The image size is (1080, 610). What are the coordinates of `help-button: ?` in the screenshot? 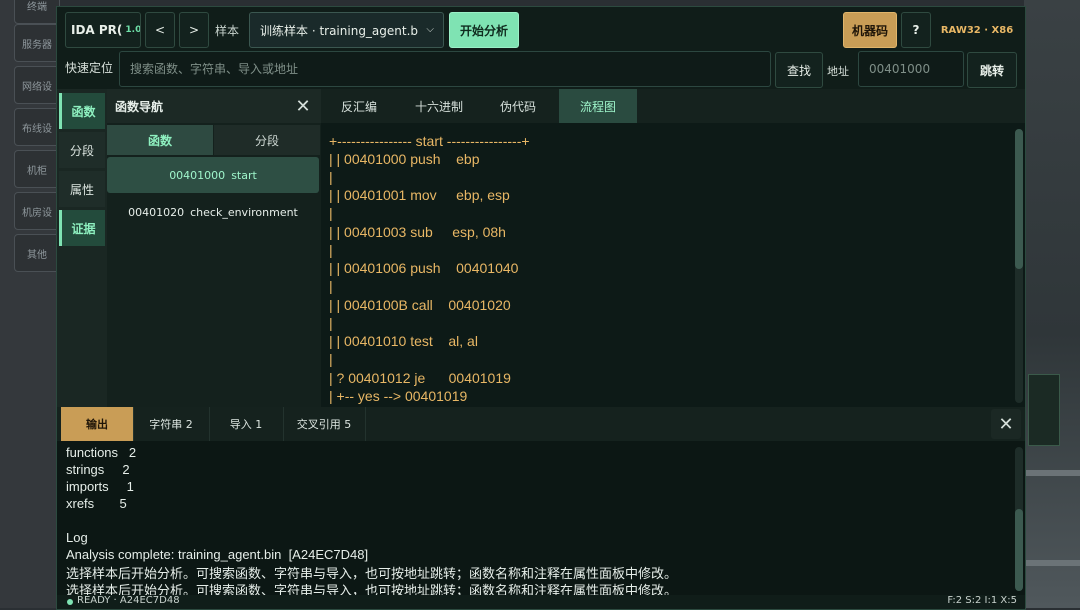 It's located at (916, 30).